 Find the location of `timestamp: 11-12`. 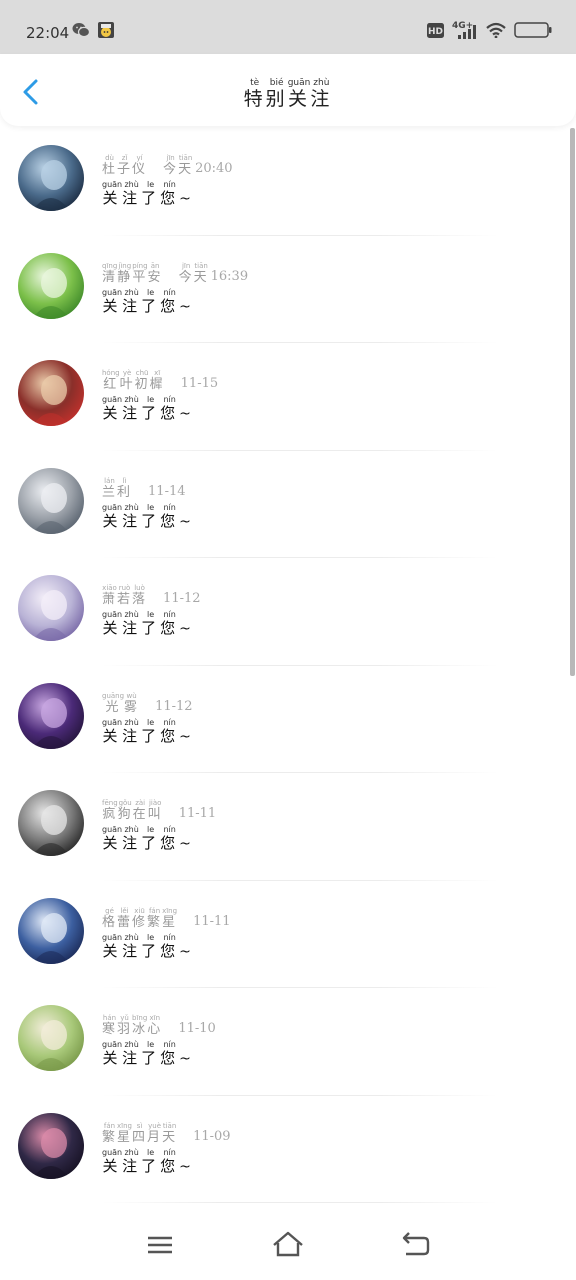

timestamp: 11-12 is located at coordinates (181, 599).